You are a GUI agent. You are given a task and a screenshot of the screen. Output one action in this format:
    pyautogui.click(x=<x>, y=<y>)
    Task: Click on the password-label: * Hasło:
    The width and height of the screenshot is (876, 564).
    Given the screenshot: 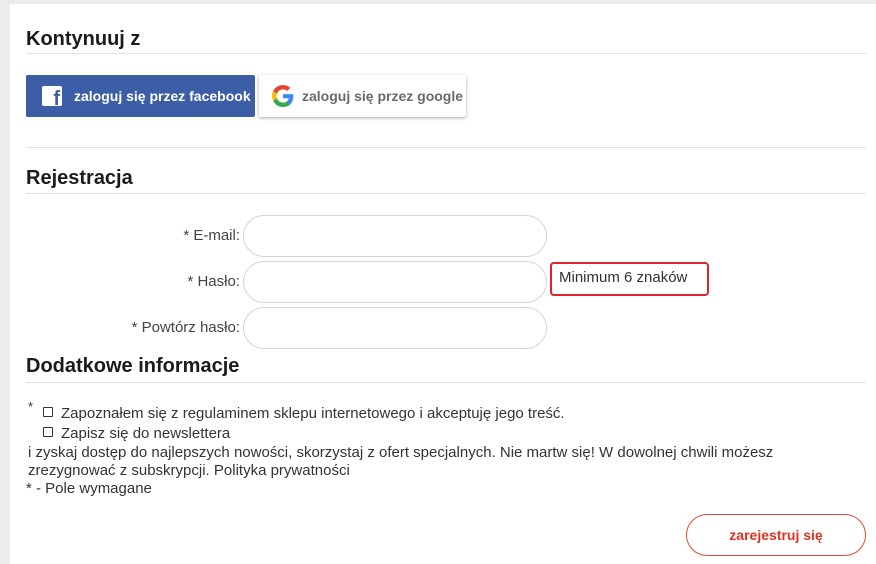 What is the action you would take?
    pyautogui.click(x=213, y=281)
    